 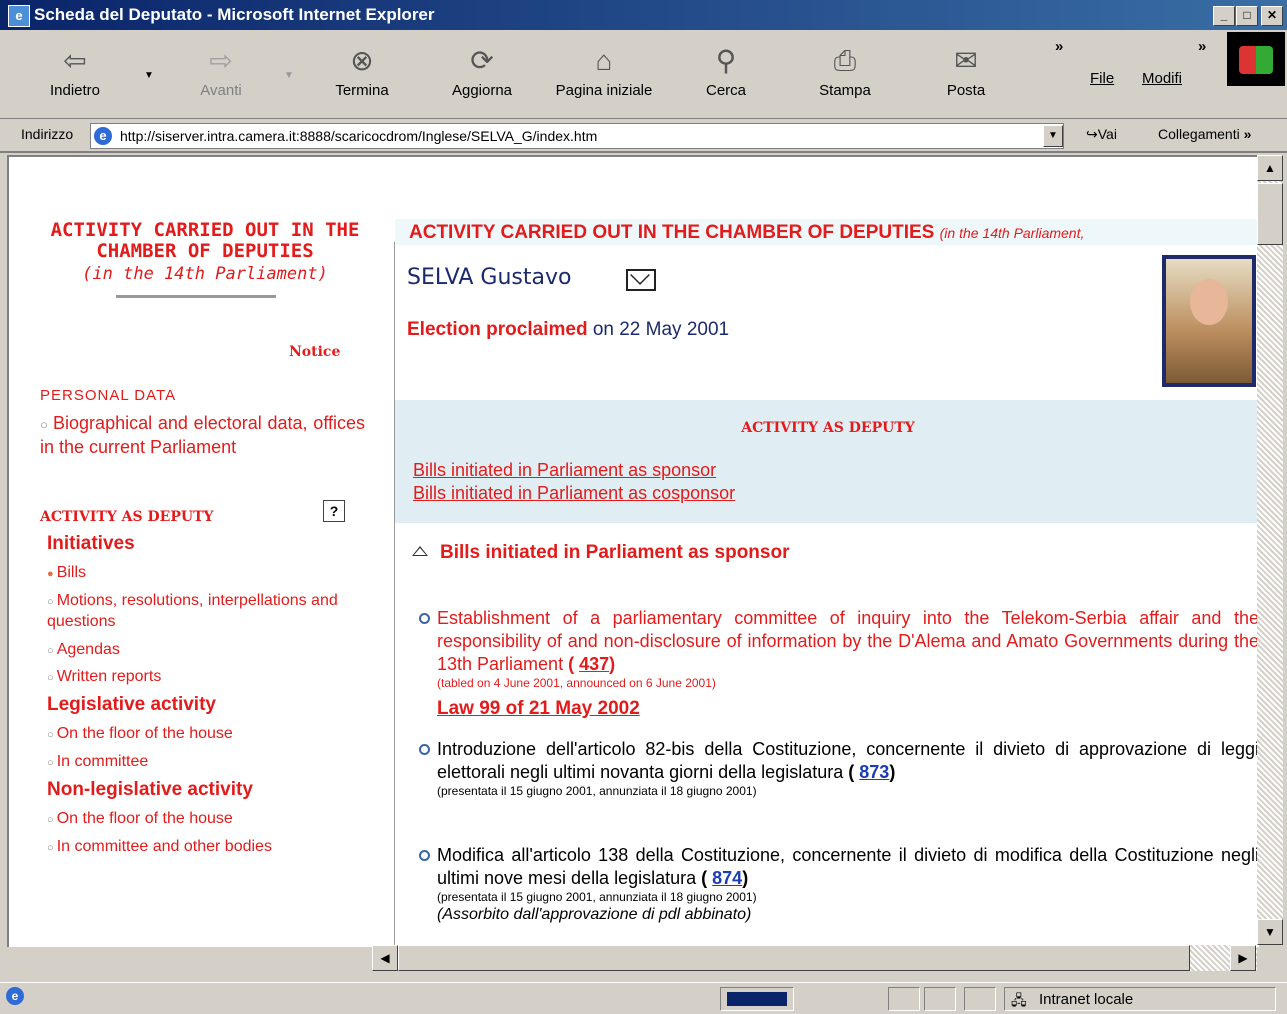 What do you see at coordinates (489, 277) in the screenshot?
I see `deputy-name: SELVA Gustavo` at bounding box center [489, 277].